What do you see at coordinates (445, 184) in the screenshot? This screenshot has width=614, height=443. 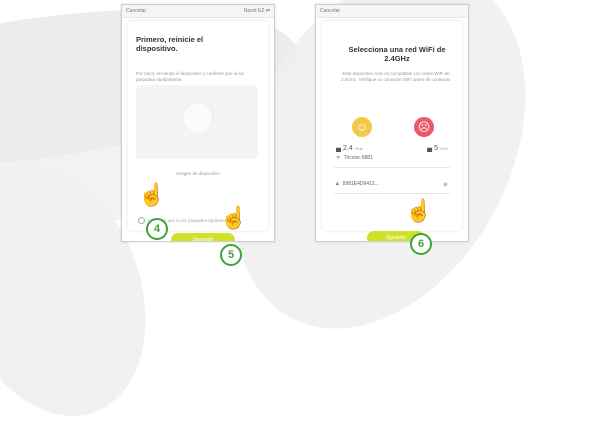 I see `show-password-icon: ◉` at bounding box center [445, 184].